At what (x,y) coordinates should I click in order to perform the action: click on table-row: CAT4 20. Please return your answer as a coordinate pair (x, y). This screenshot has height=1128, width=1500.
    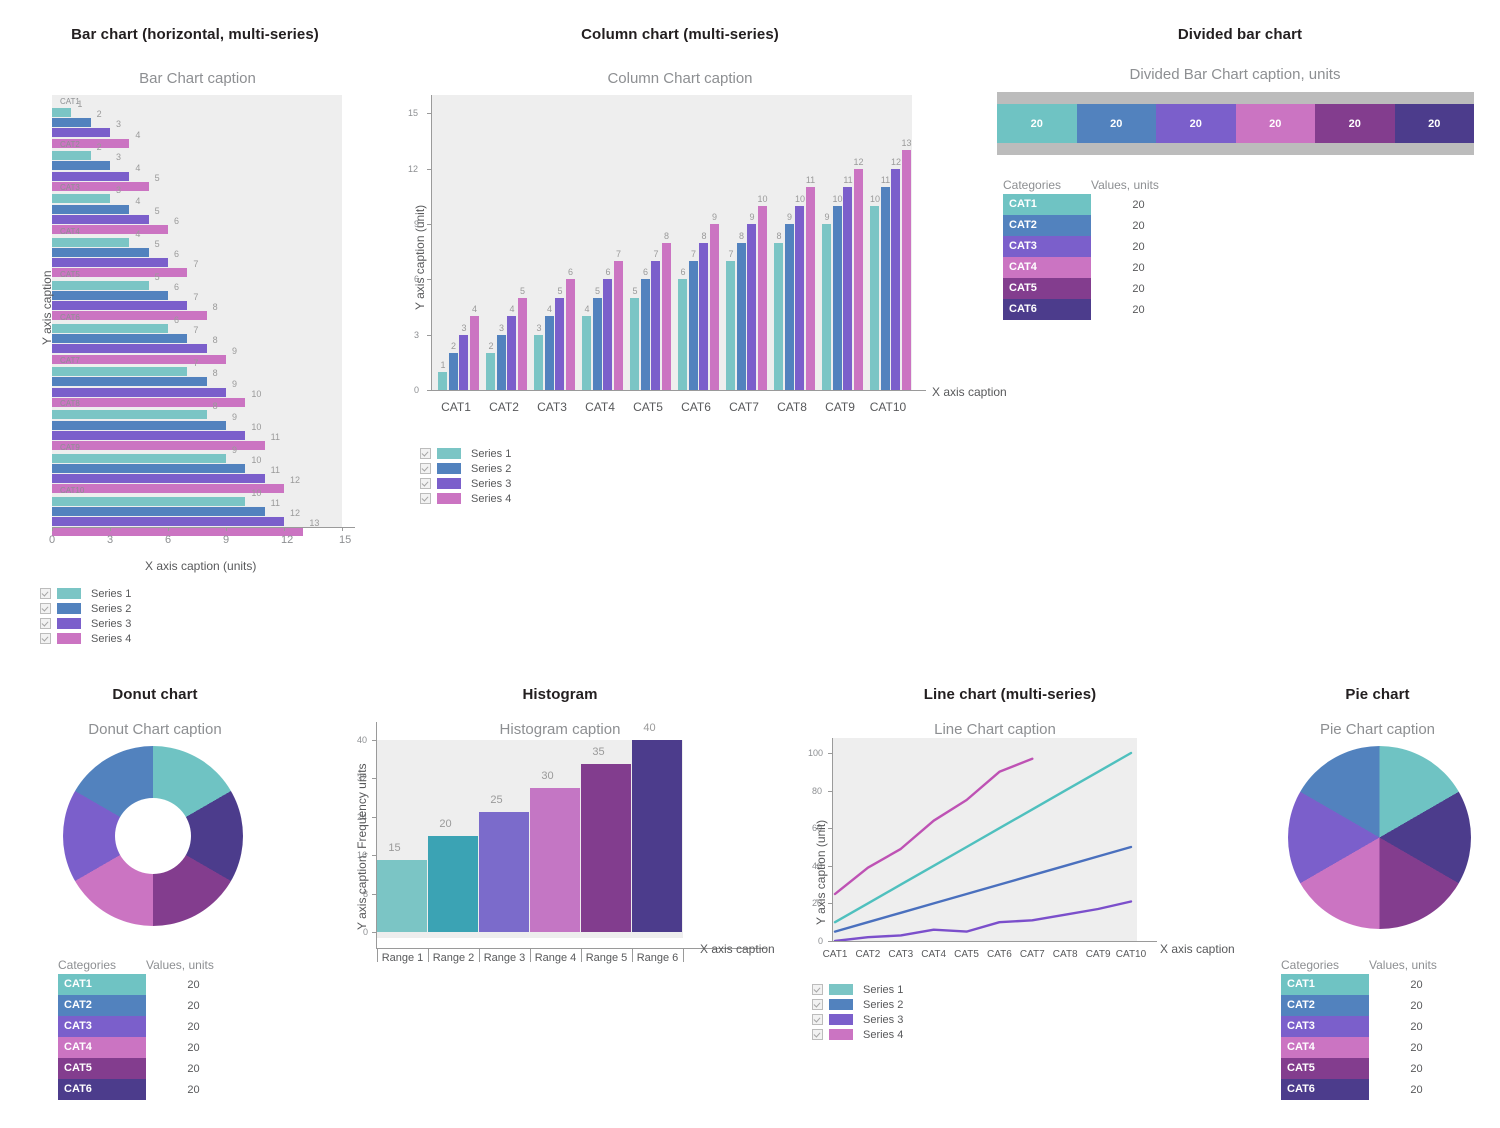
    Looking at the image, I should click on (1372, 1047).